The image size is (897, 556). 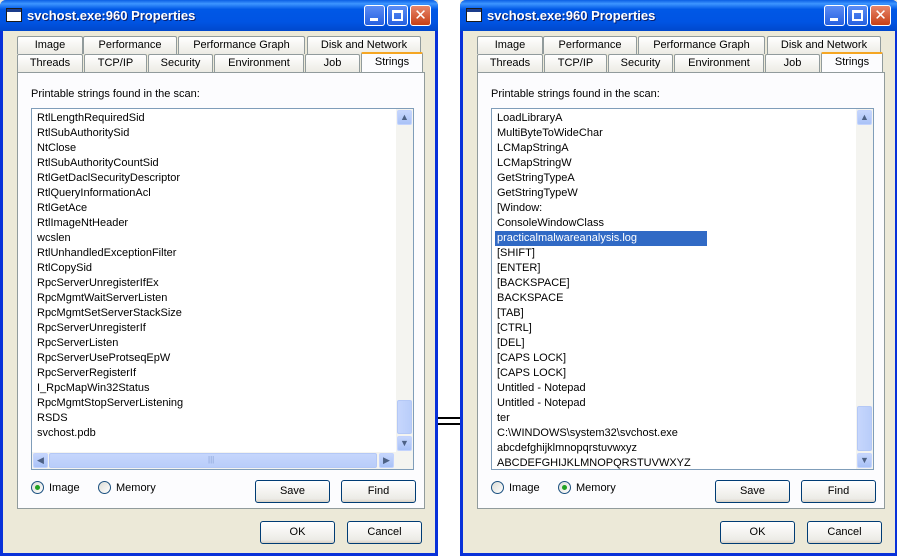 What do you see at coordinates (676, 148) in the screenshot?
I see `string-item: LCMapStringA` at bounding box center [676, 148].